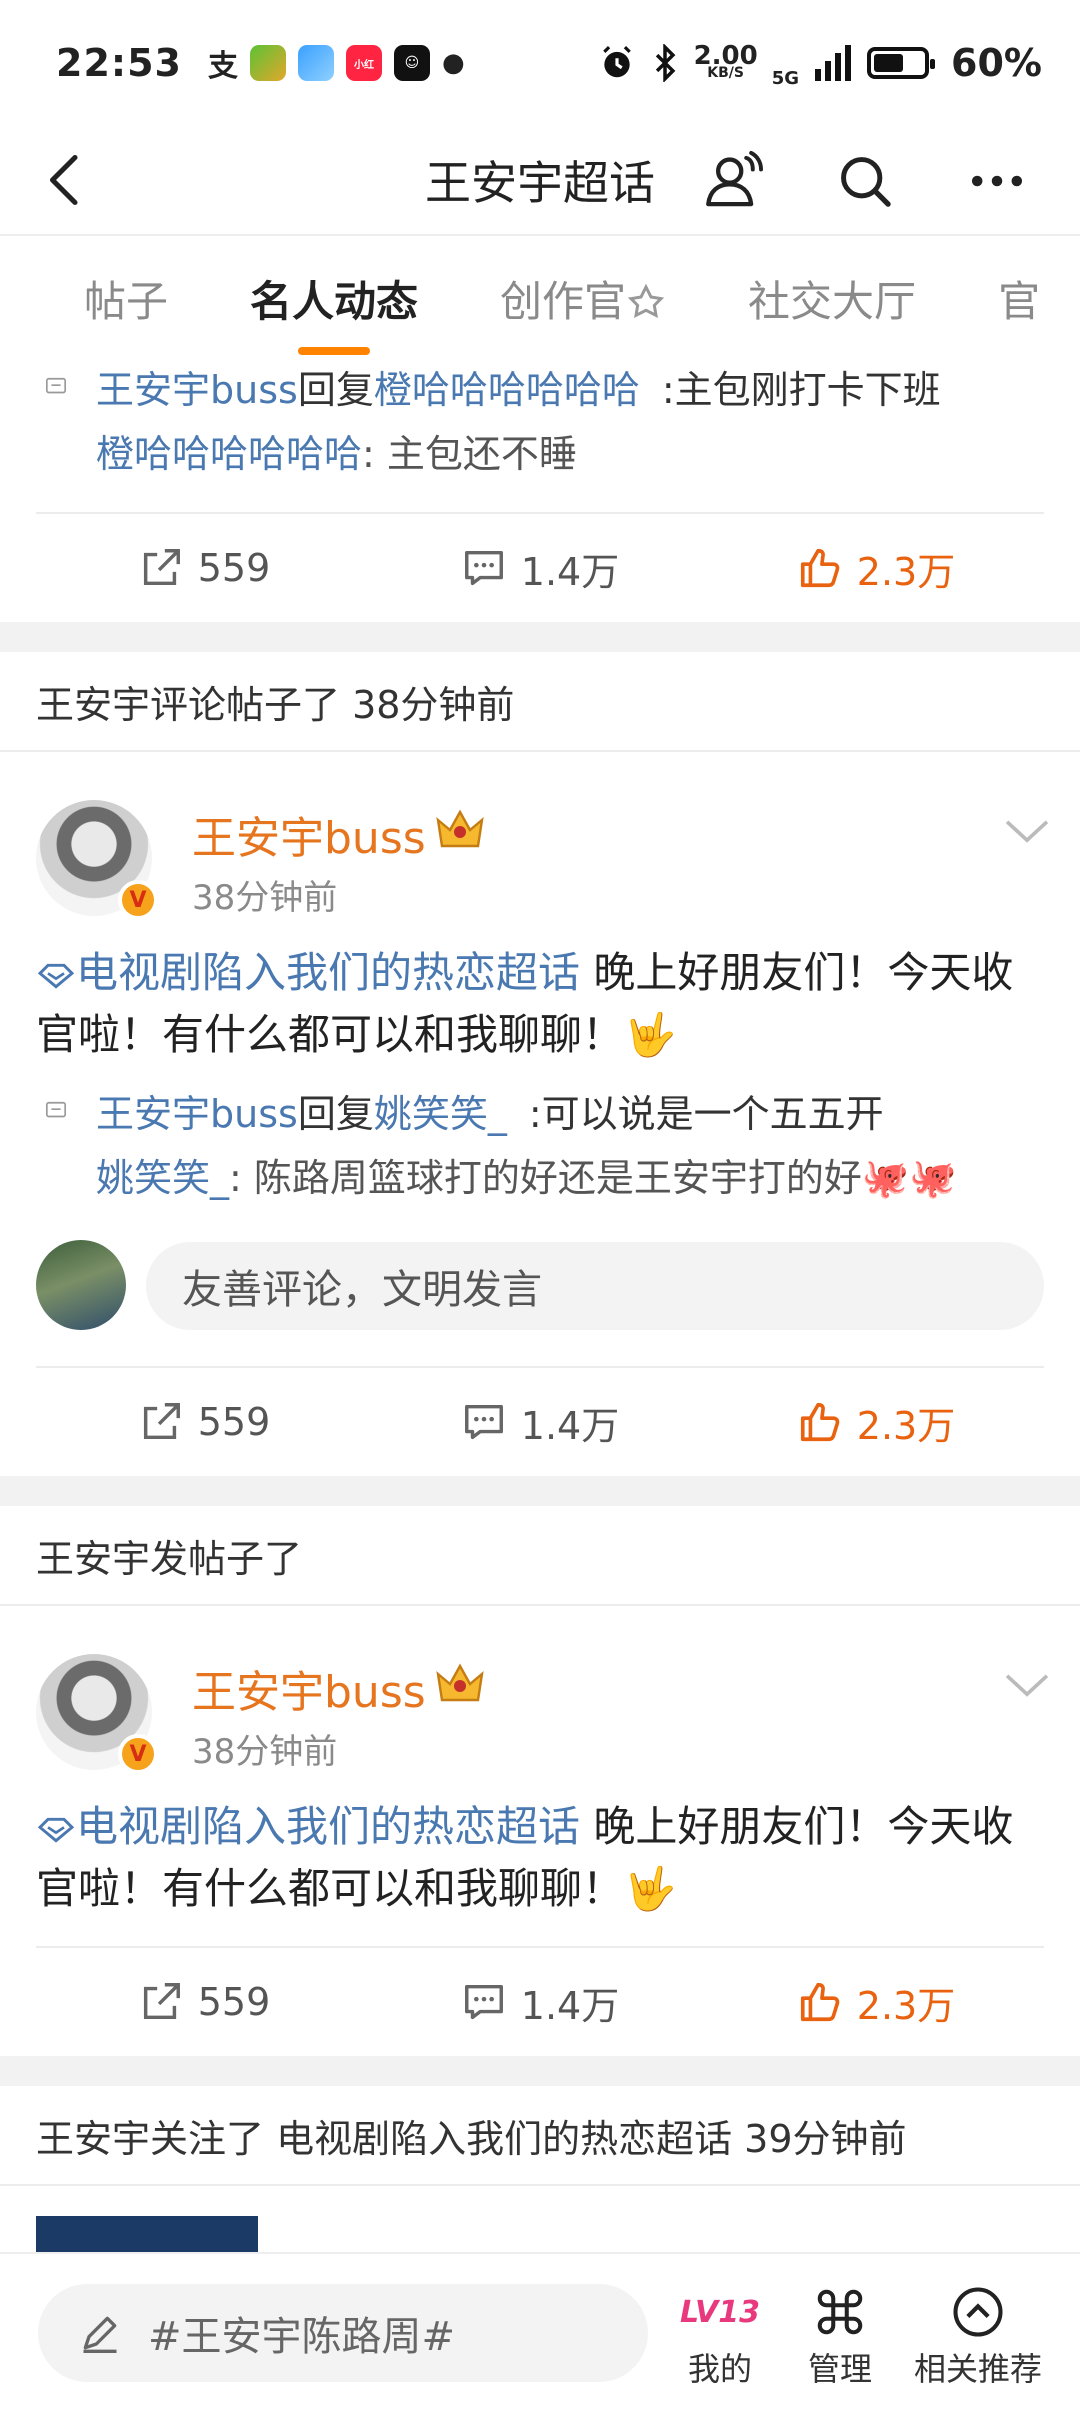 The width and height of the screenshot is (1080, 2412). I want to click on reply-text: :可以说是一个五五开, so click(706, 1114).